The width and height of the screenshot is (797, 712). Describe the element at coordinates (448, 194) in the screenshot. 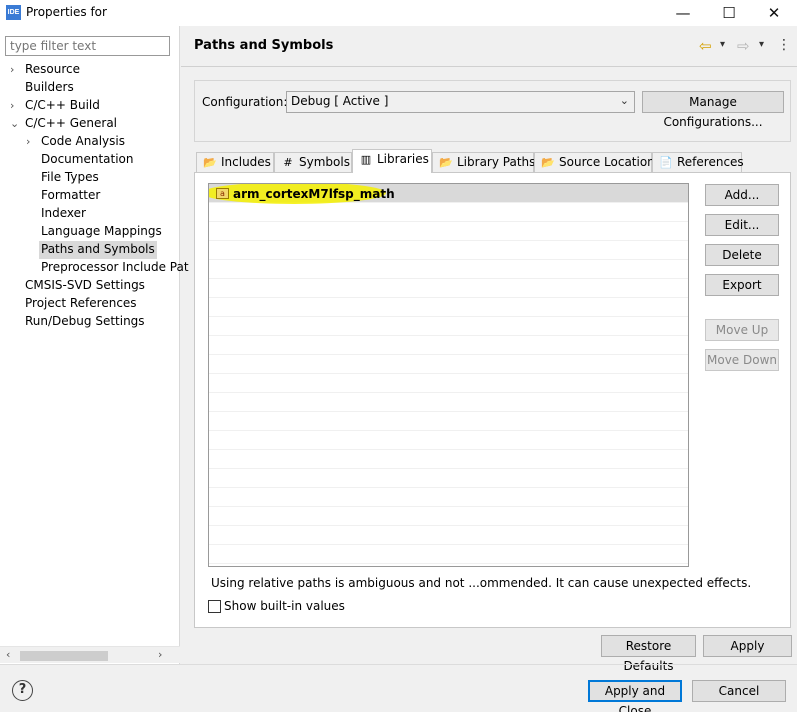

I see `list-item: a arm_cortexM7lfsp_math` at that location.